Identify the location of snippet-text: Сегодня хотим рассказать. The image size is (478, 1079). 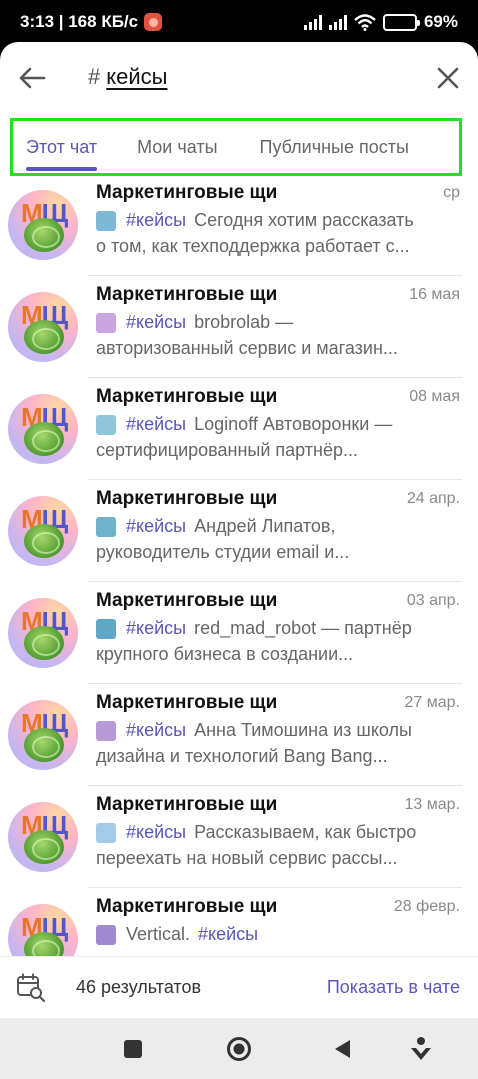
(304, 220).